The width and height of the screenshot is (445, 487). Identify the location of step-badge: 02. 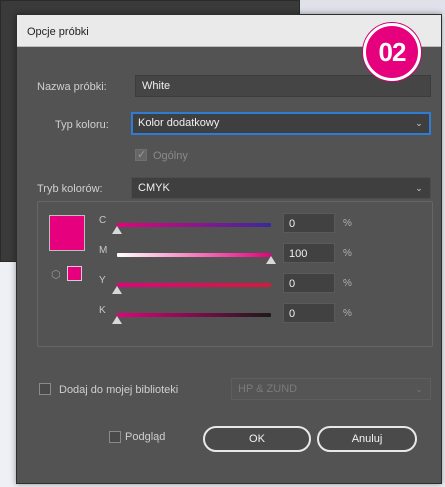
(392, 52).